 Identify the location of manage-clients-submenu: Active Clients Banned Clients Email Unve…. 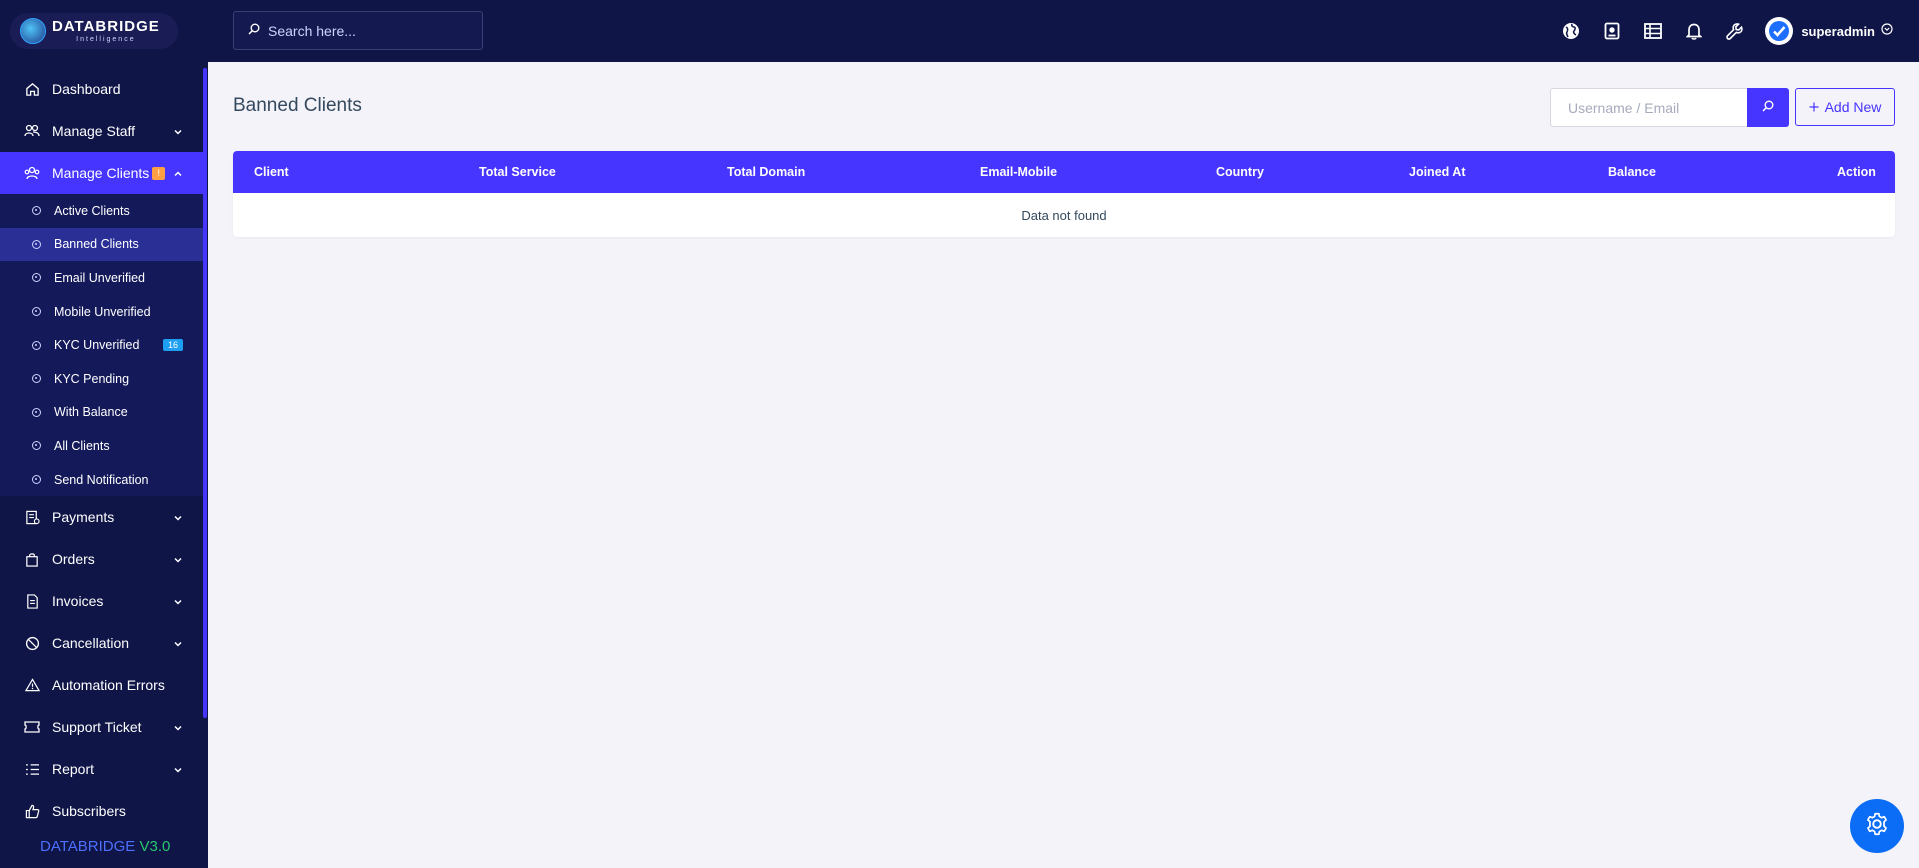
(101, 345).